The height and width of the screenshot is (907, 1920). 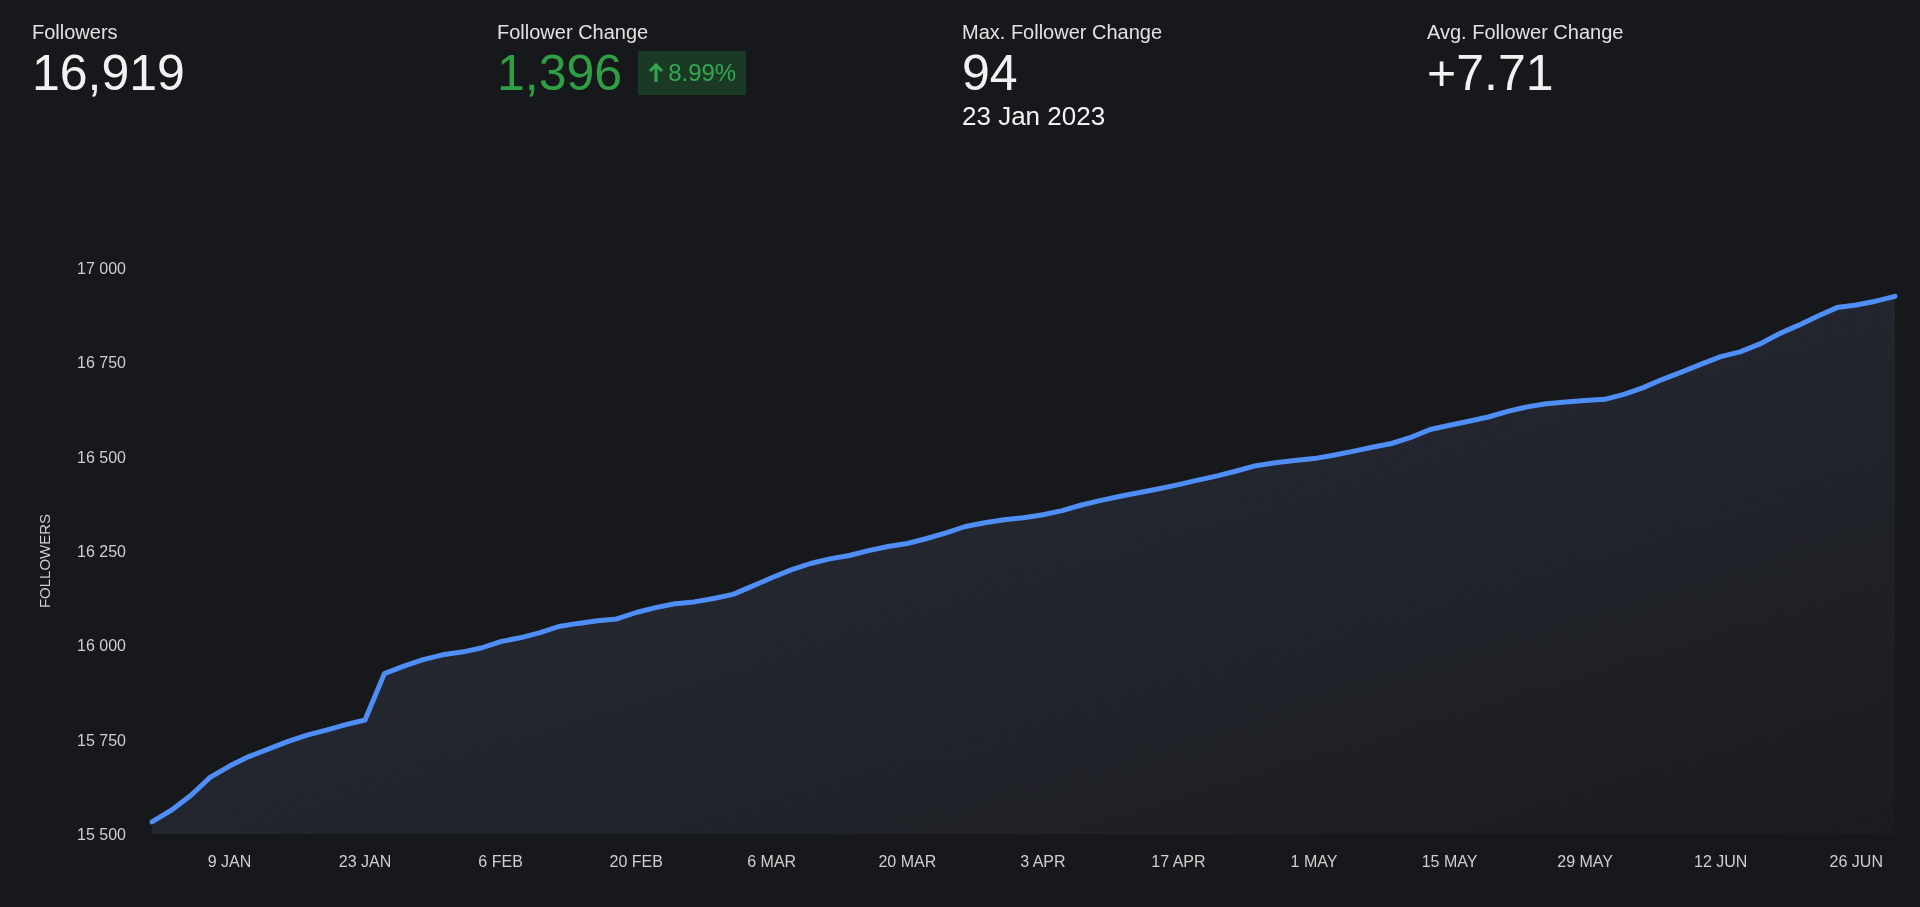 I want to click on change-badge: 8.99%, so click(x=692, y=73).